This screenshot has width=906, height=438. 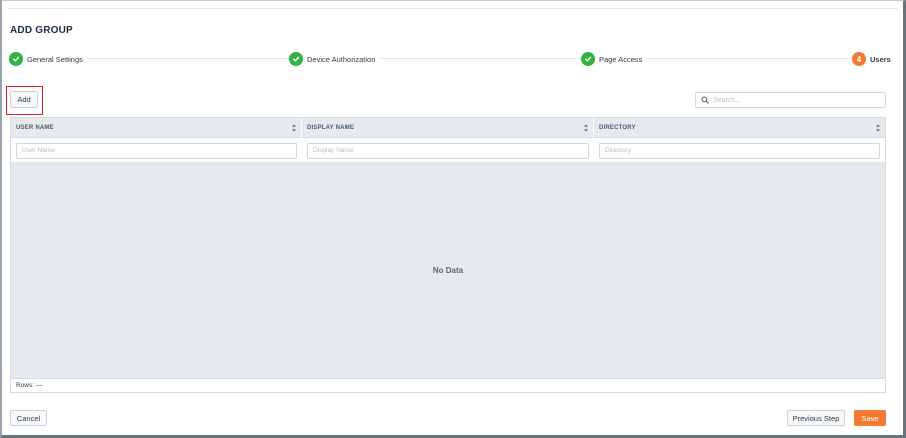 I want to click on grid-header: USER NAME DISPLAY NAME DIRECTORY, so click(x=448, y=128).